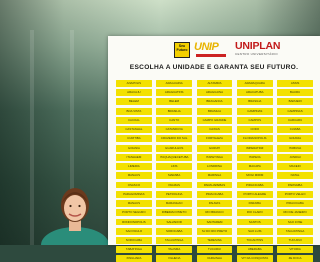  What do you see at coordinates (214, 176) in the screenshot?
I see `unit-button: MARINGA` at bounding box center [214, 176].